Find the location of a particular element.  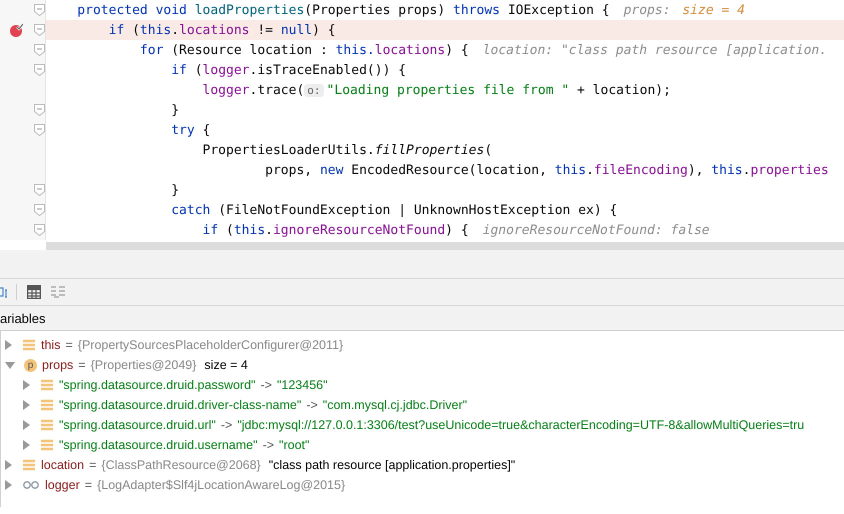

code-text: protected void loadProperties(Properties props) throws IOException { is located at coordinates (343, 10).